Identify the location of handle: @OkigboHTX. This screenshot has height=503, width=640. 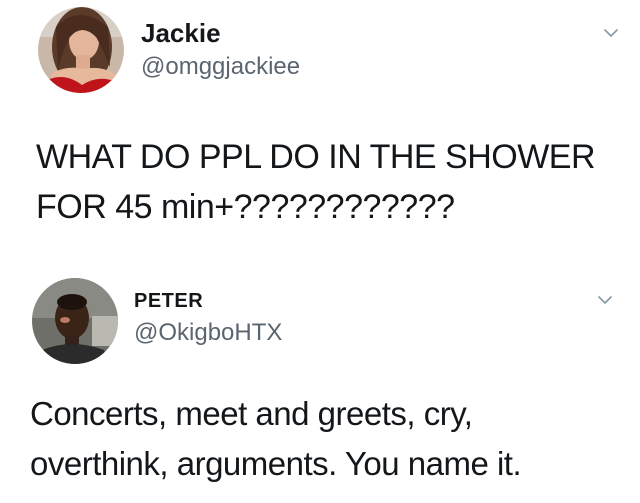
(208, 333).